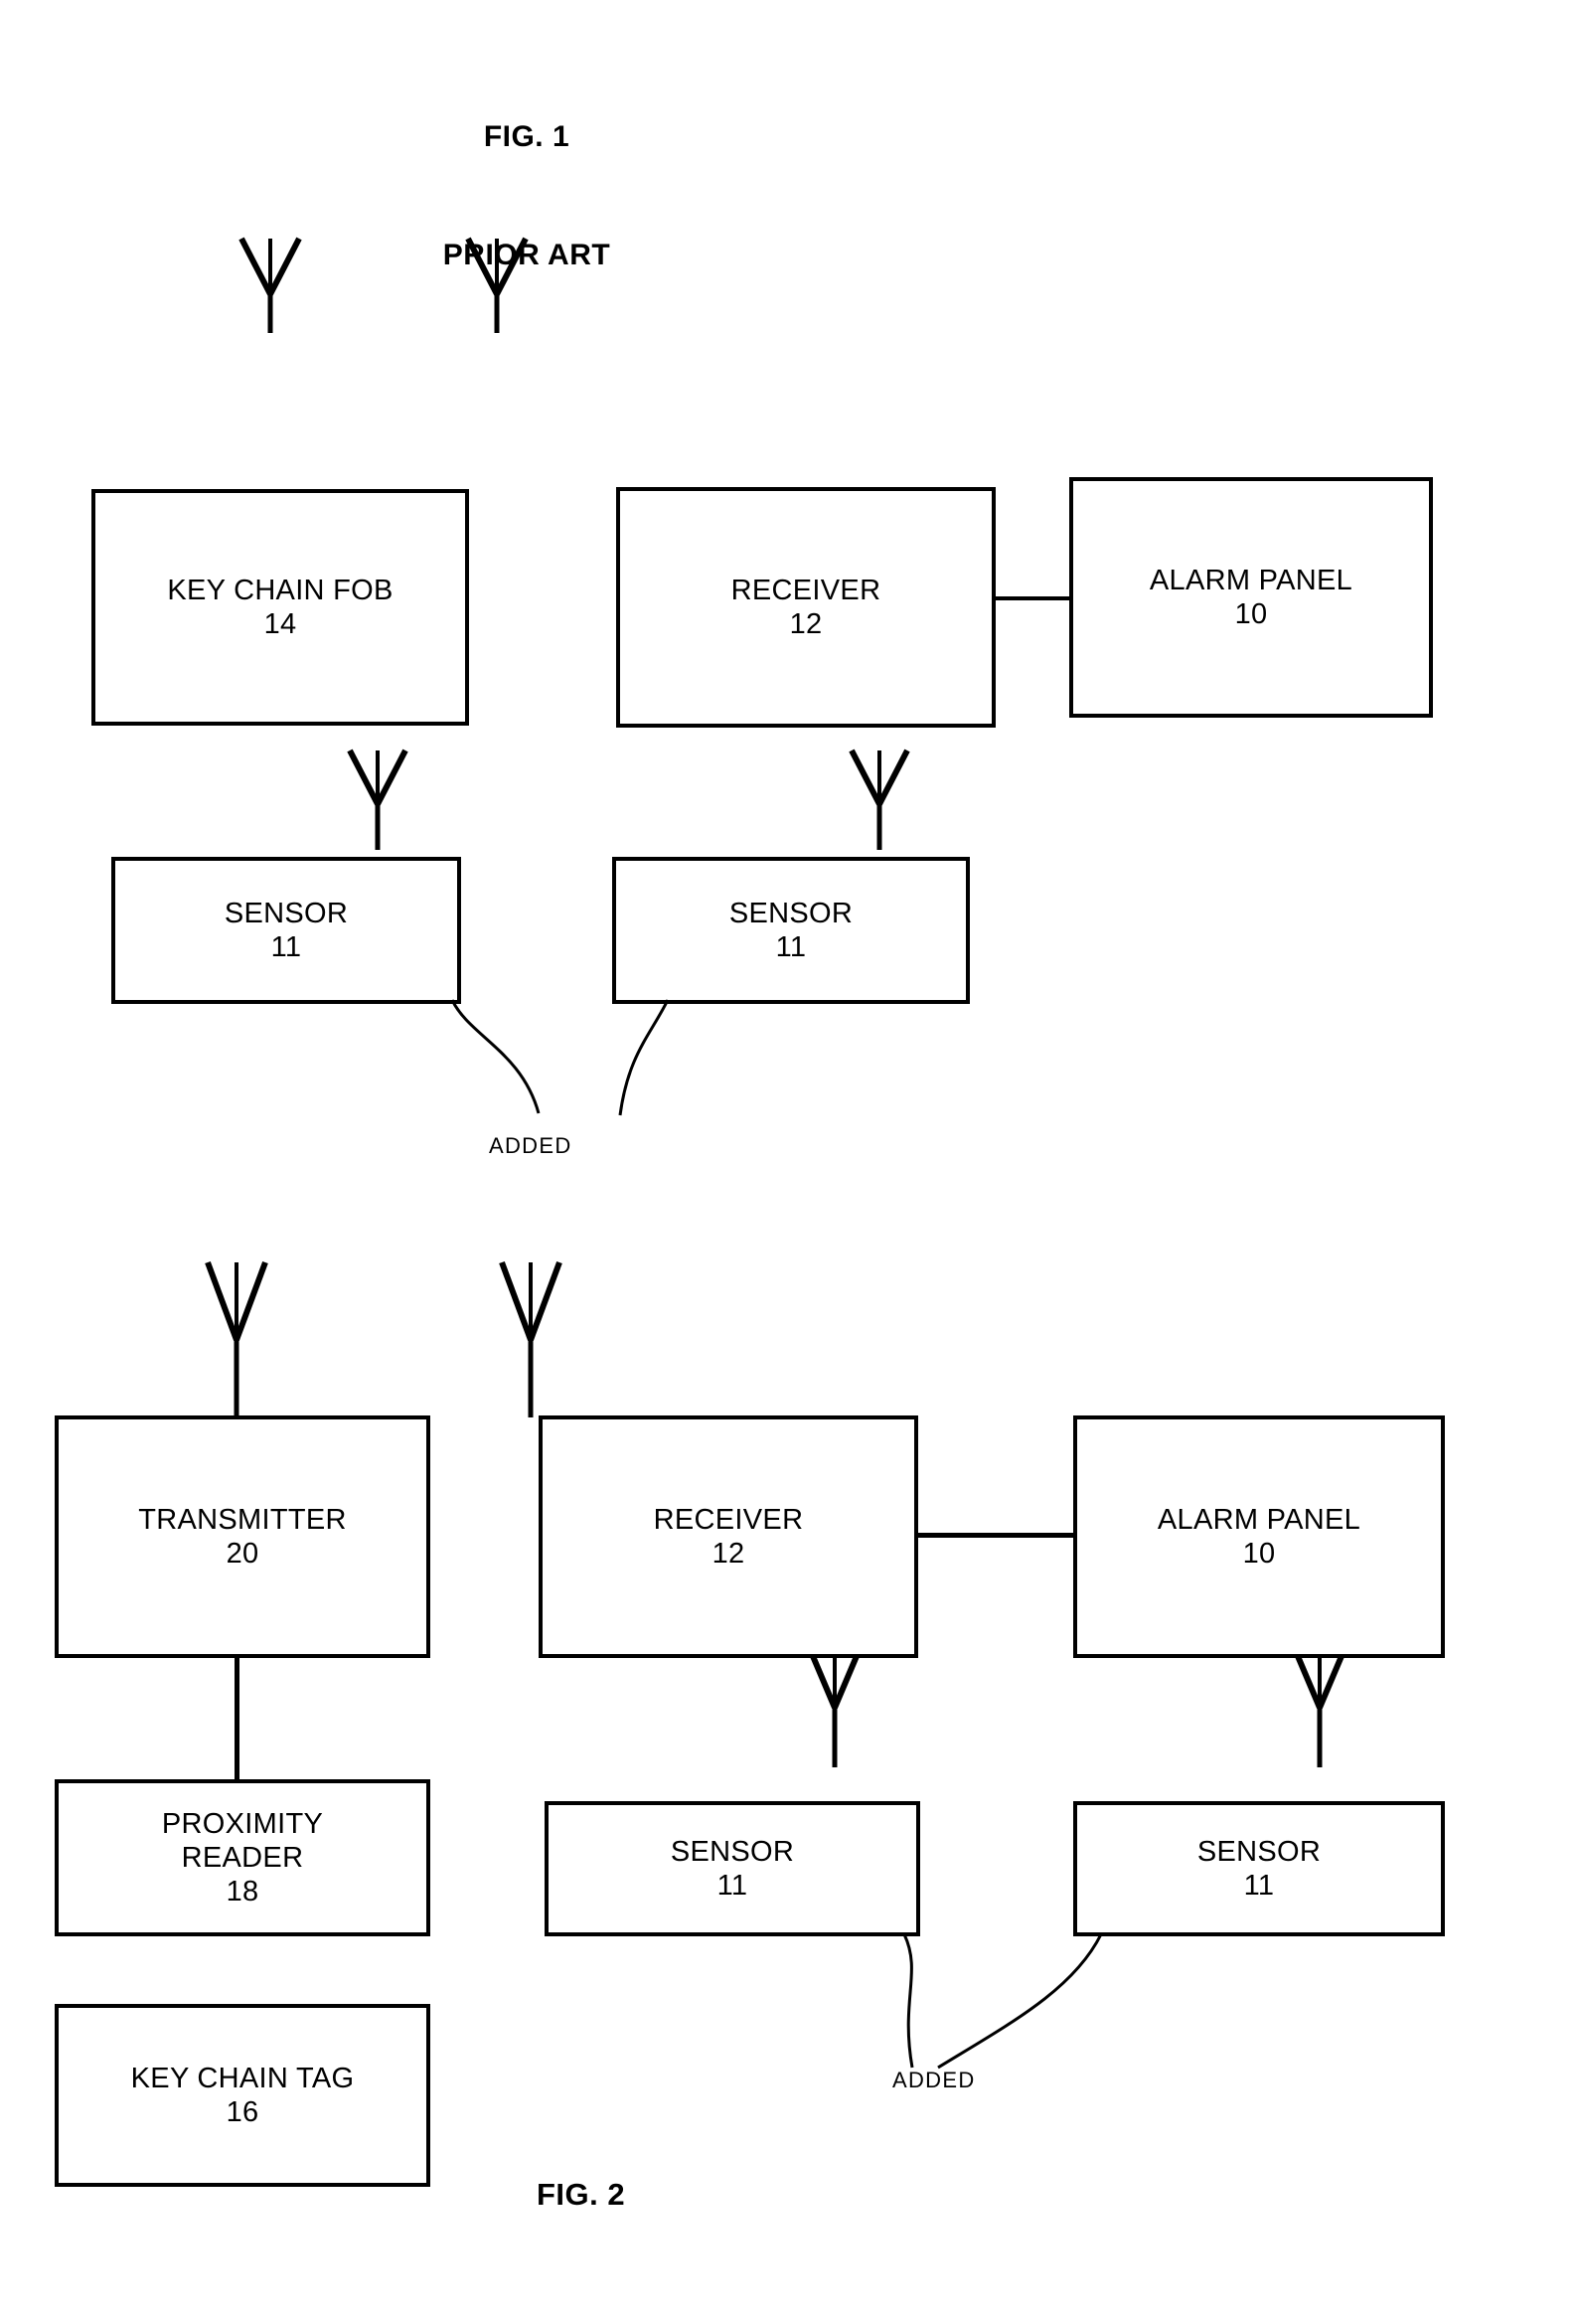  I want to click on node-label-line1: PROXIMITY, so click(243, 1823).